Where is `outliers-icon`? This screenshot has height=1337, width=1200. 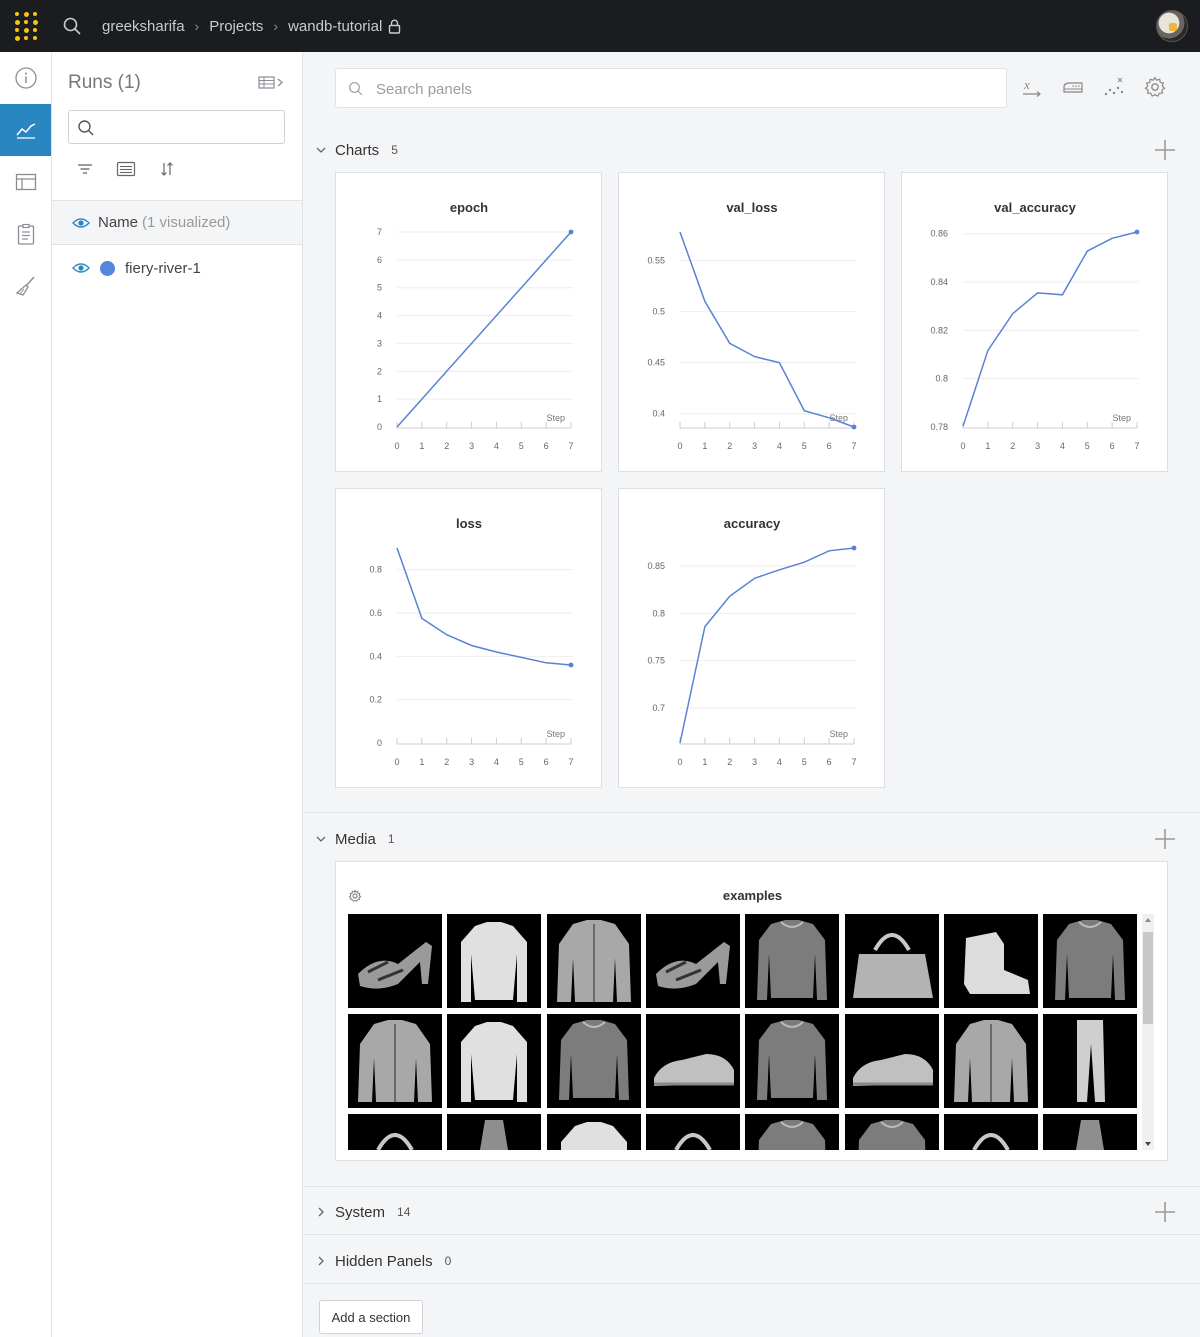
outliers-icon is located at coordinates (1114, 87).